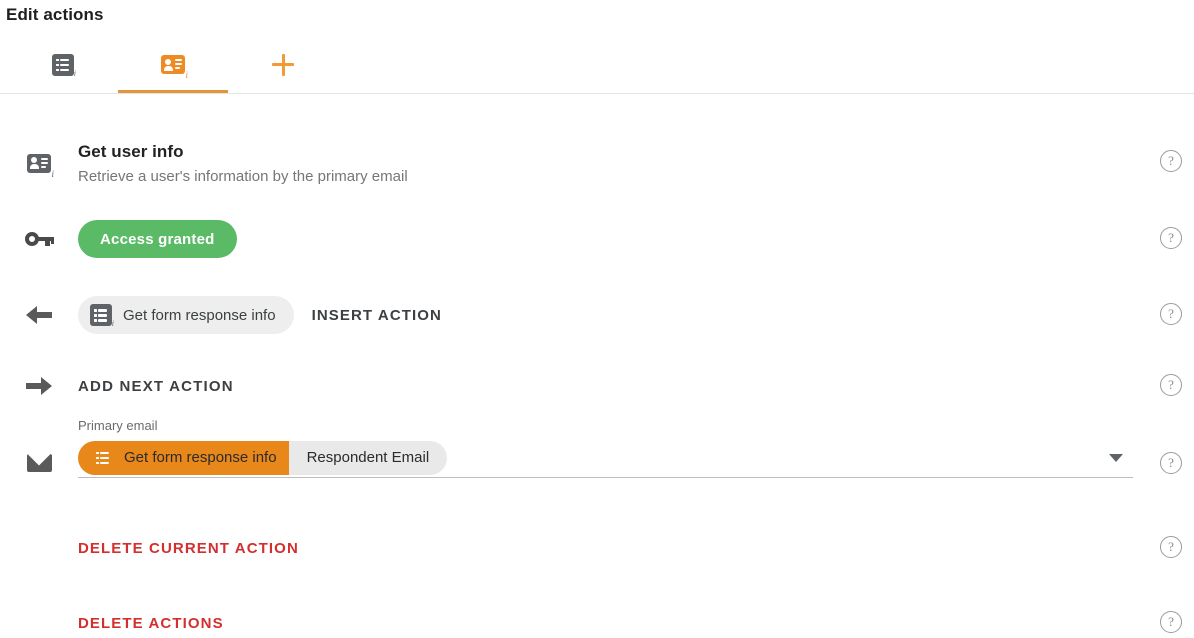 The image size is (1194, 638). Describe the element at coordinates (199, 315) in the screenshot. I see `chip-label: Get form response info` at that location.